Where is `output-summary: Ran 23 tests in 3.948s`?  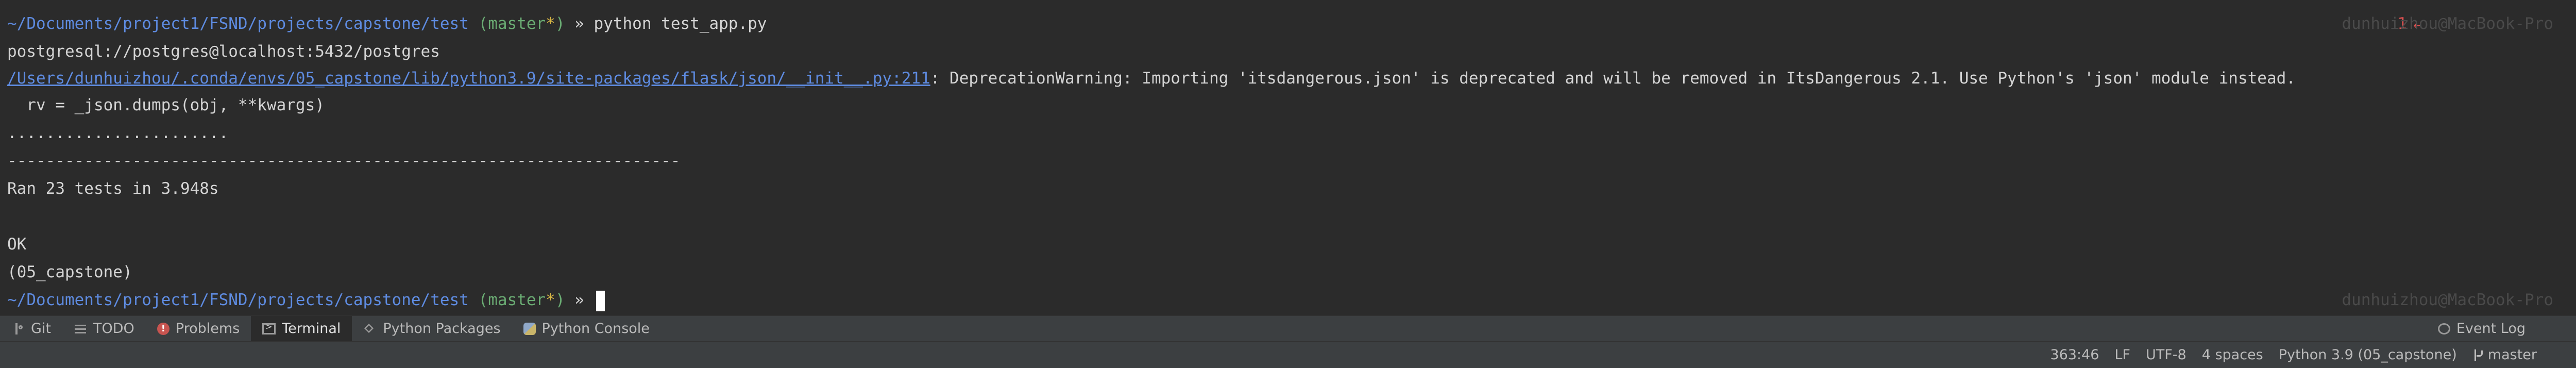
output-summary: Ran 23 tests in 3.948s is located at coordinates (113, 188).